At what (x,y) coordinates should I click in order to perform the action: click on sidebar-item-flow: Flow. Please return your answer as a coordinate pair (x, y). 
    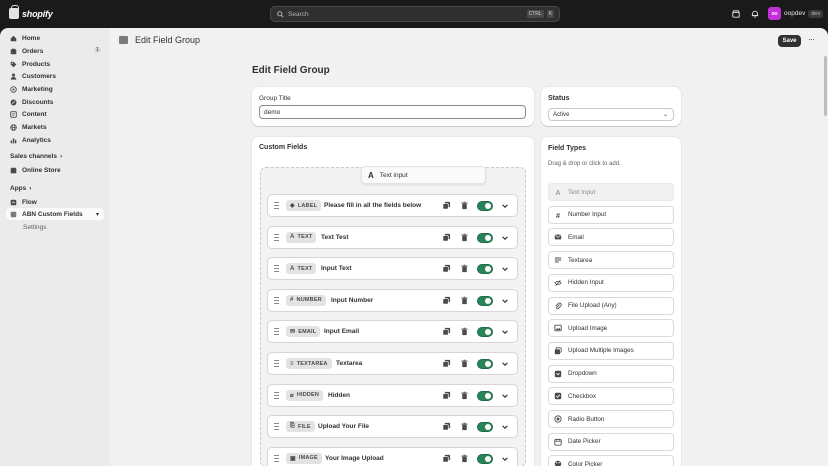
    Looking at the image, I should click on (55, 202).